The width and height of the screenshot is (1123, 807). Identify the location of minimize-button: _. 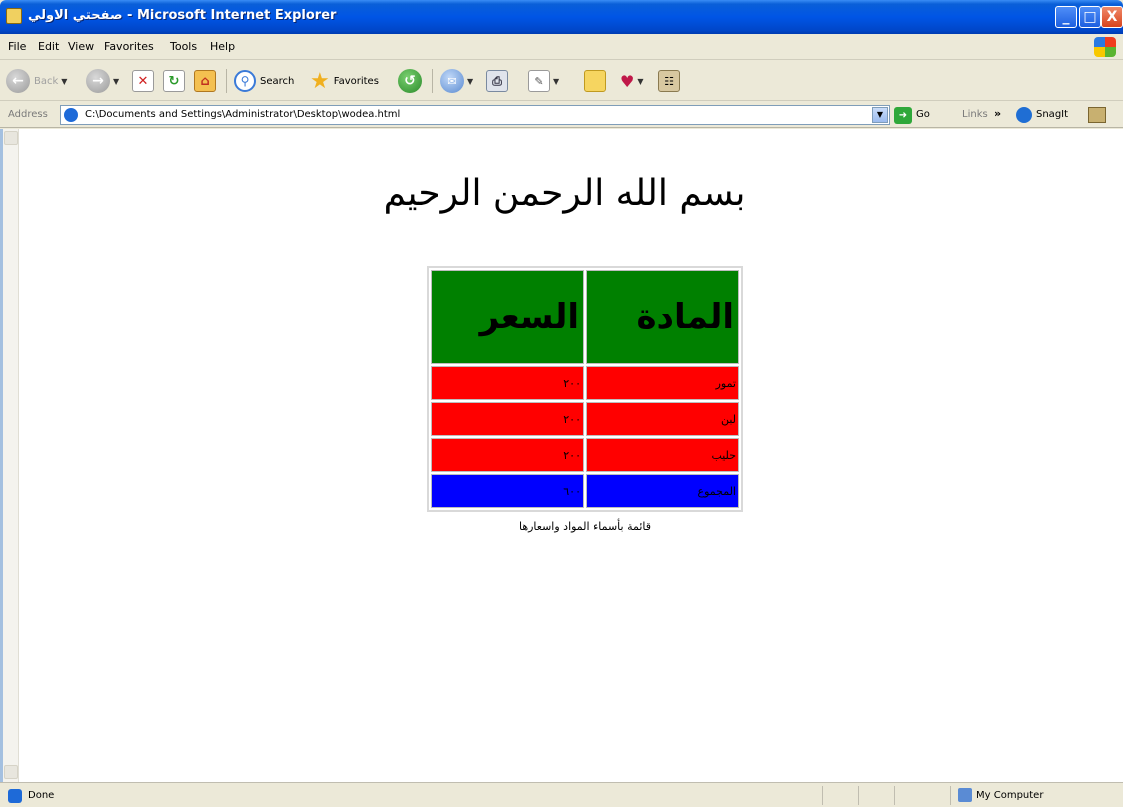
(1066, 17).